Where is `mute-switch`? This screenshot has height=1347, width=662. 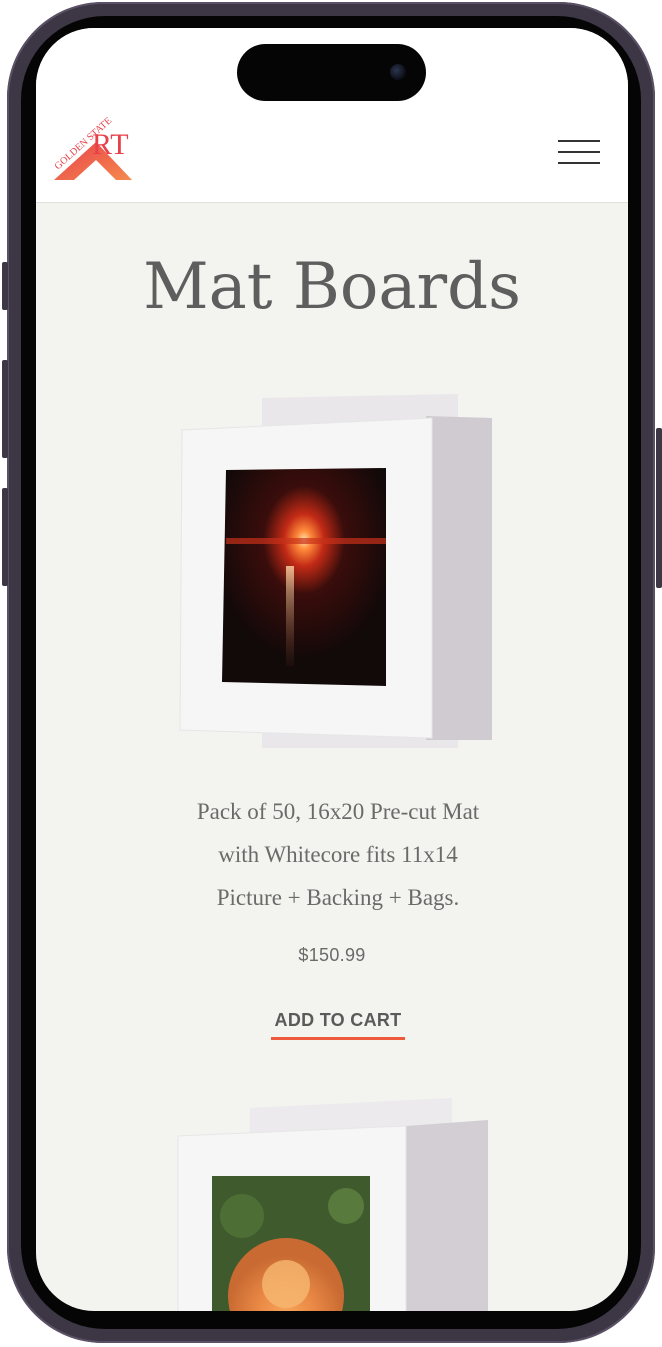
mute-switch is located at coordinates (5, 286).